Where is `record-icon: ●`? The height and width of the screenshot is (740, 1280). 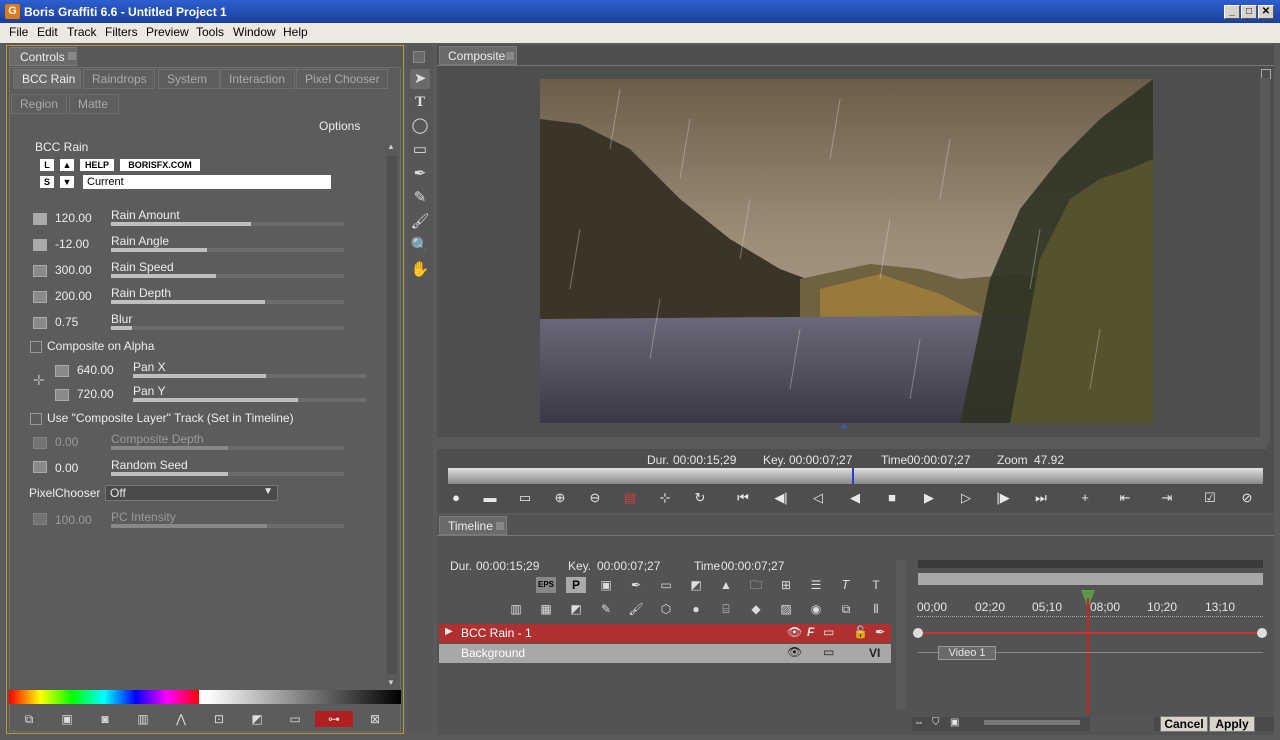
record-icon: ● is located at coordinates (456, 497).